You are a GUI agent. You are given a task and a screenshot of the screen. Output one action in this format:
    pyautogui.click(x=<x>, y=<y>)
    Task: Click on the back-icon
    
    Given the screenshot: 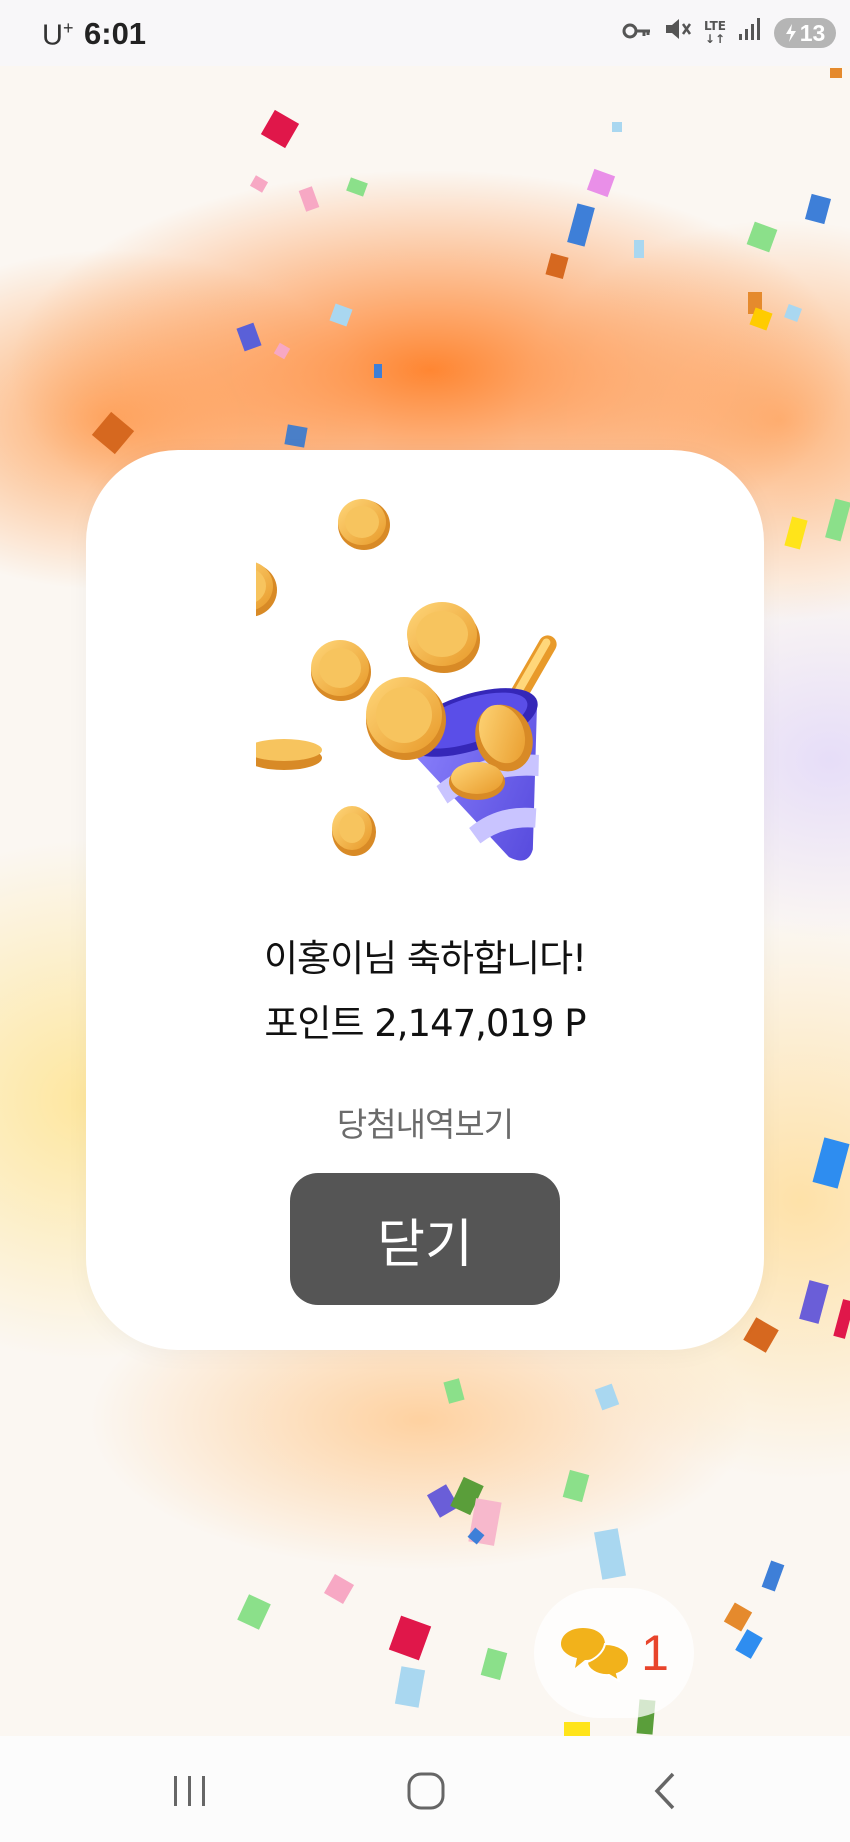 What is the action you would take?
    pyautogui.click(x=664, y=1791)
    